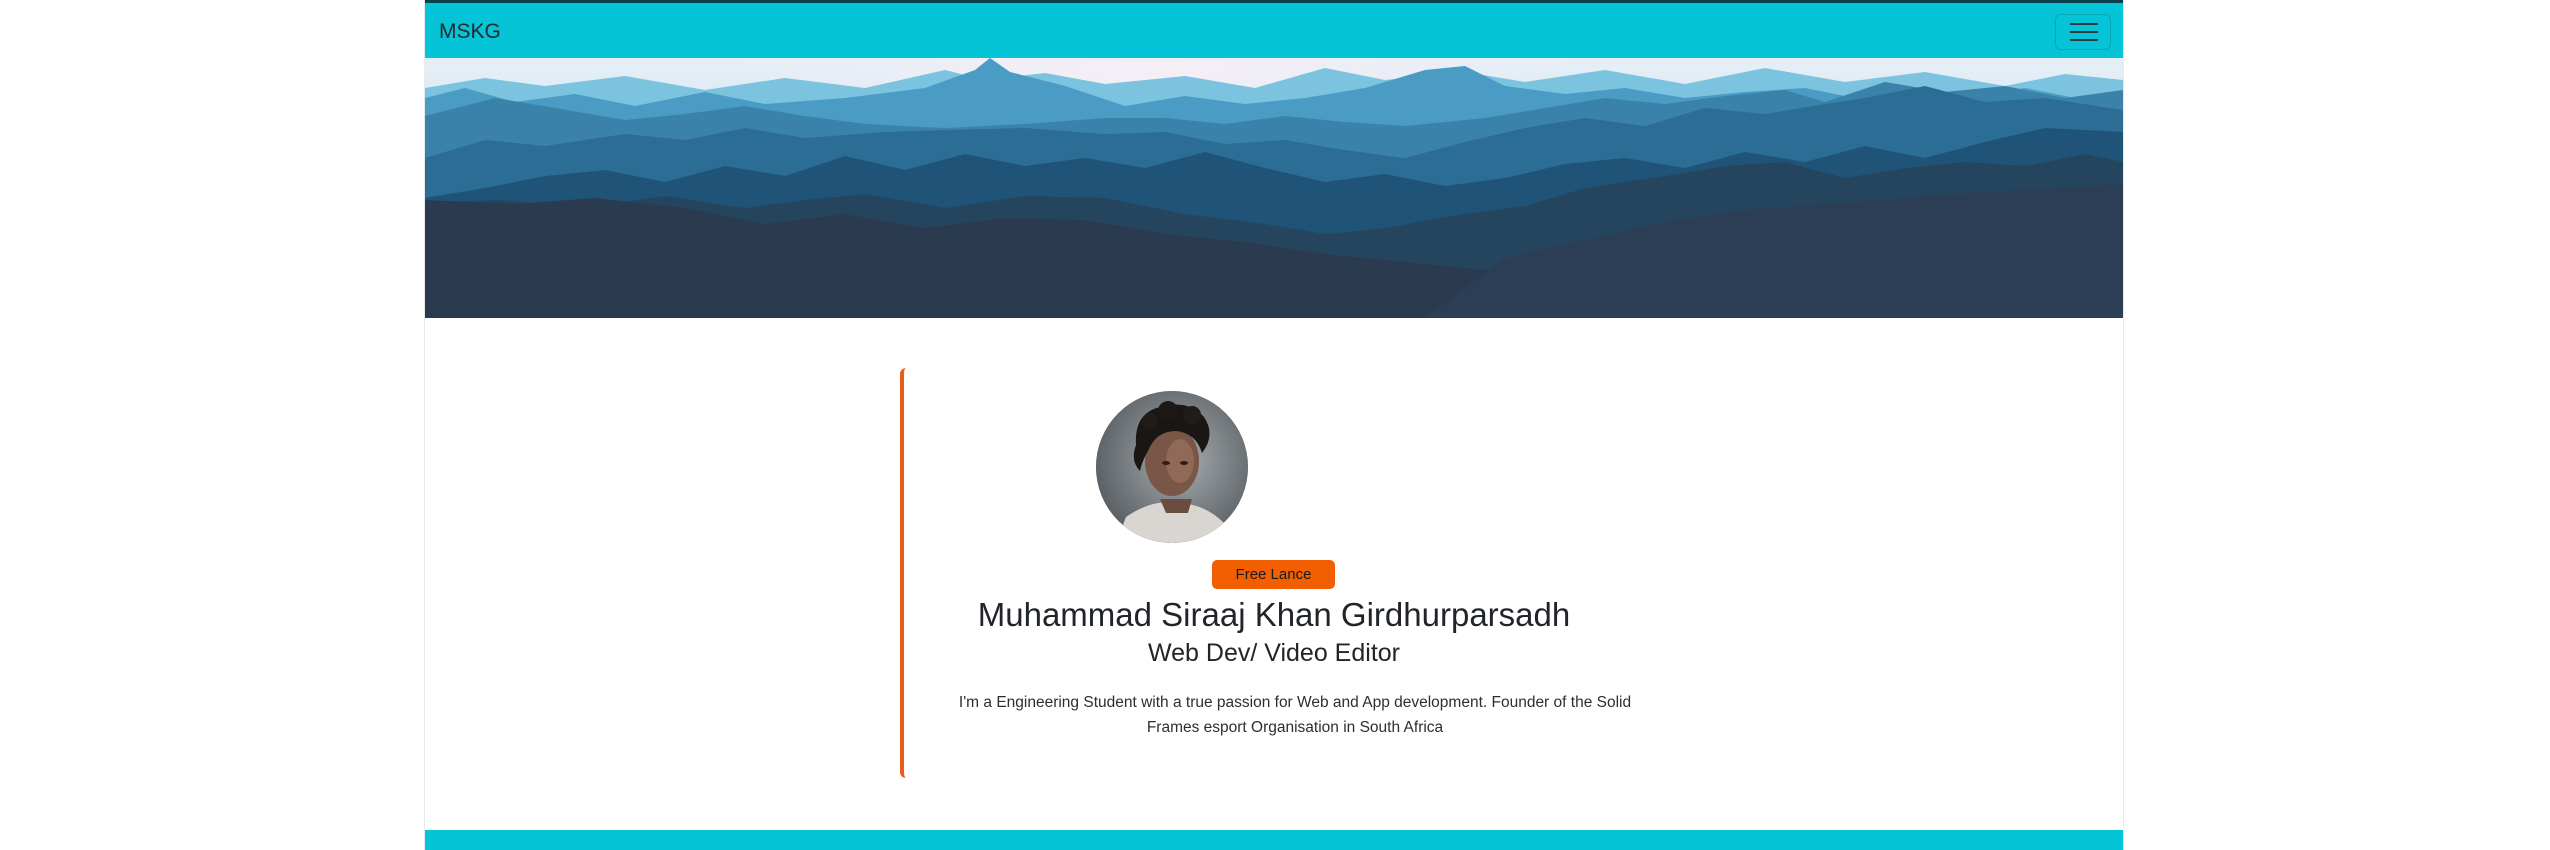 Image resolution: width=2550 pixels, height=850 pixels. I want to click on profile-role: Web Dev/ Video Editor, so click(1274, 653).